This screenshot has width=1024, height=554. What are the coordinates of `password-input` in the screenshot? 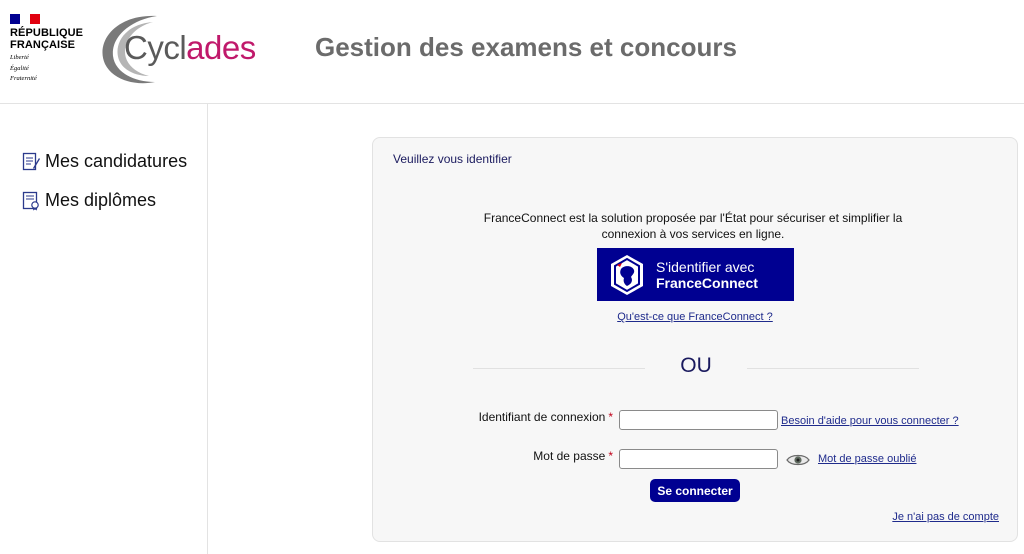 It's located at (698, 459).